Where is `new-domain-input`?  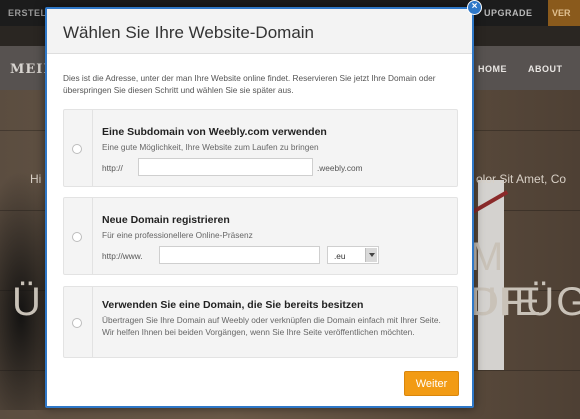
new-domain-input is located at coordinates (239, 255).